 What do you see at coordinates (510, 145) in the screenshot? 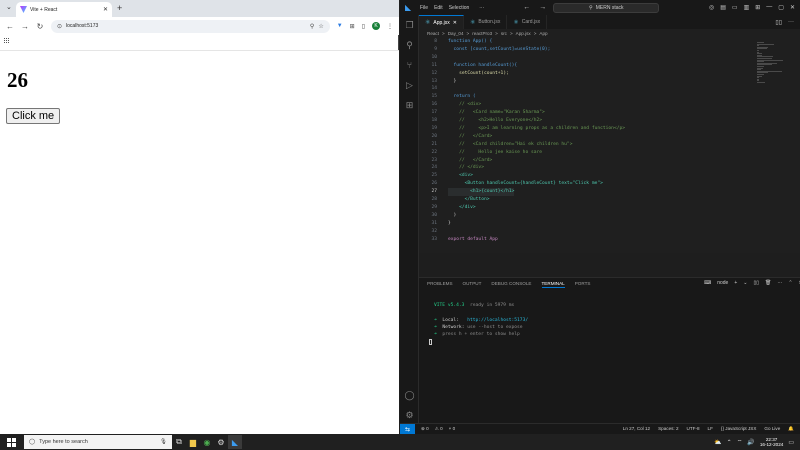
I see `code-line: // <Card children="Hai ek children hu">` at bounding box center [510, 145].